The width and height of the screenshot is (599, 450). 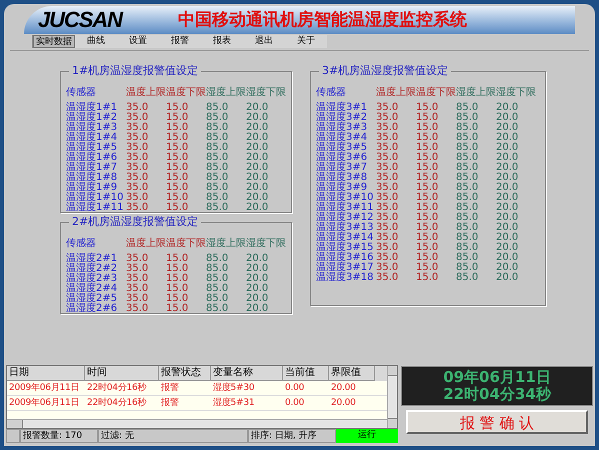 I want to click on alarm-acknowledge-button: 报 警 确 认, so click(x=497, y=422).